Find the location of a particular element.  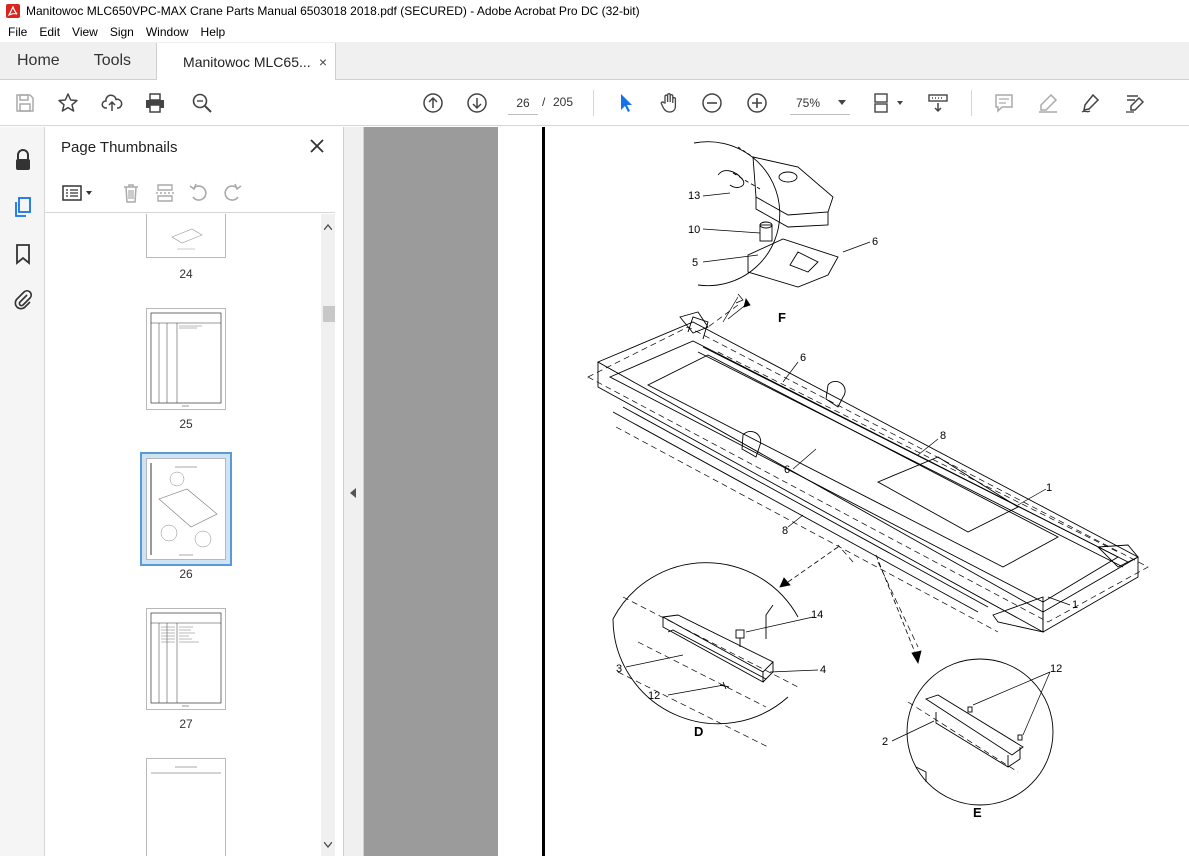

callout-6-detail-f: 6 is located at coordinates (875, 242).